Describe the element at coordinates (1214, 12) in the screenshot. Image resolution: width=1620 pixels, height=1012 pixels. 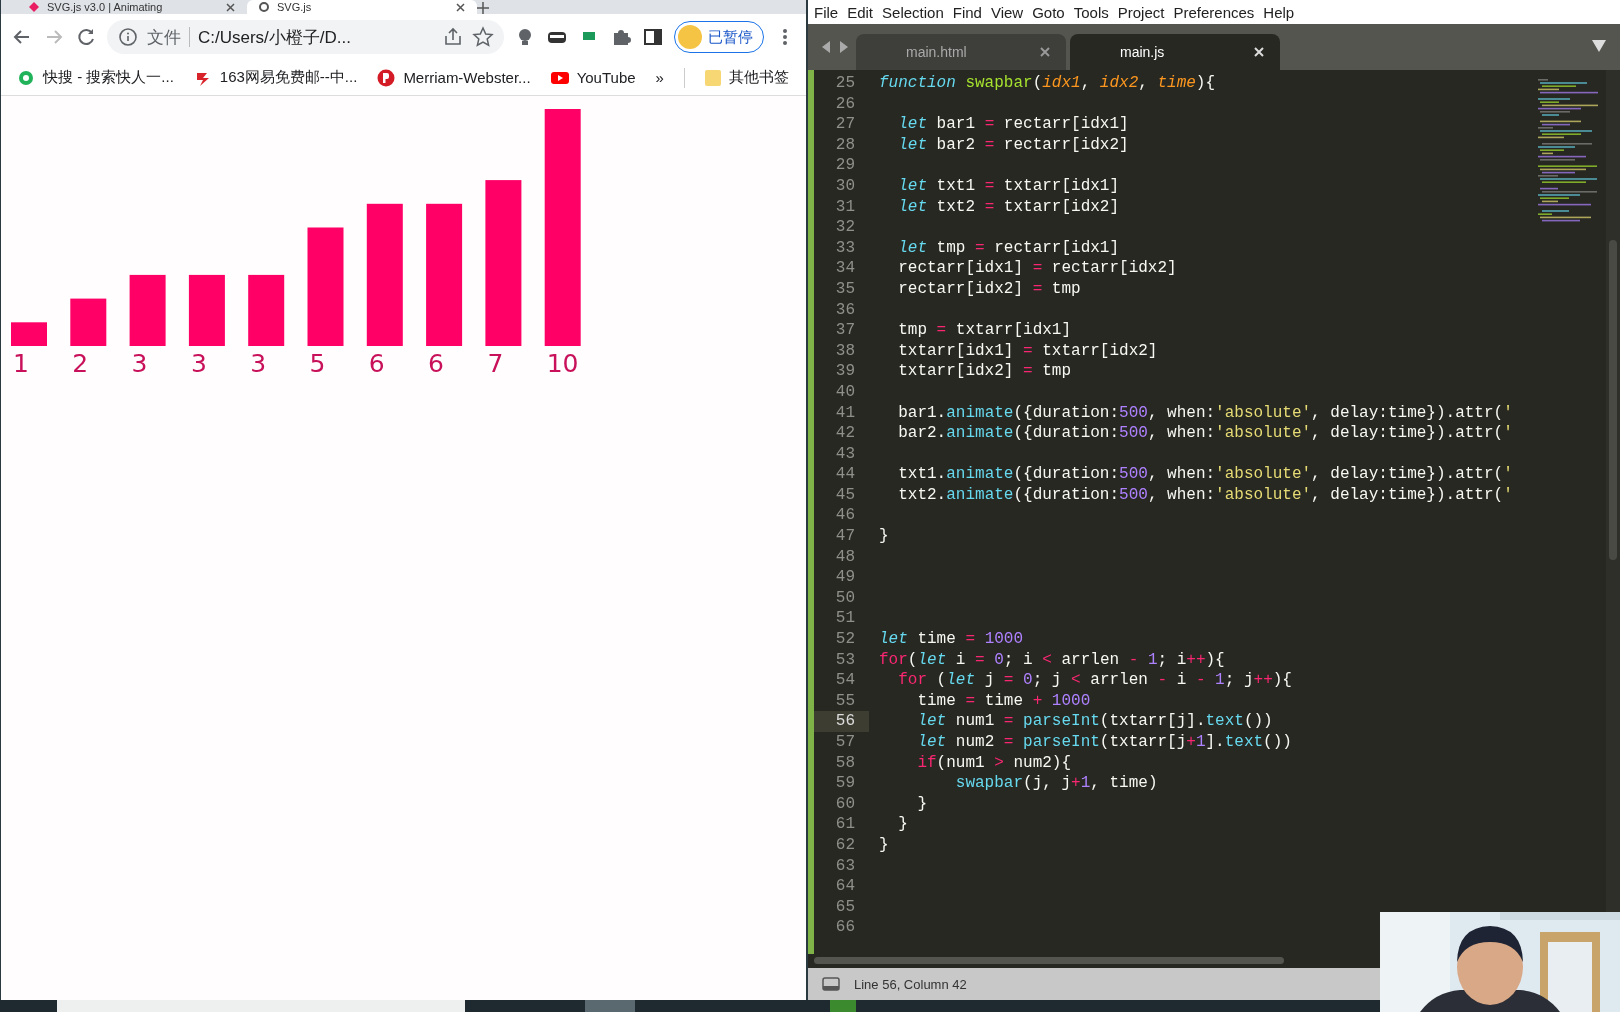
I see `menu-item: Preferences` at that location.